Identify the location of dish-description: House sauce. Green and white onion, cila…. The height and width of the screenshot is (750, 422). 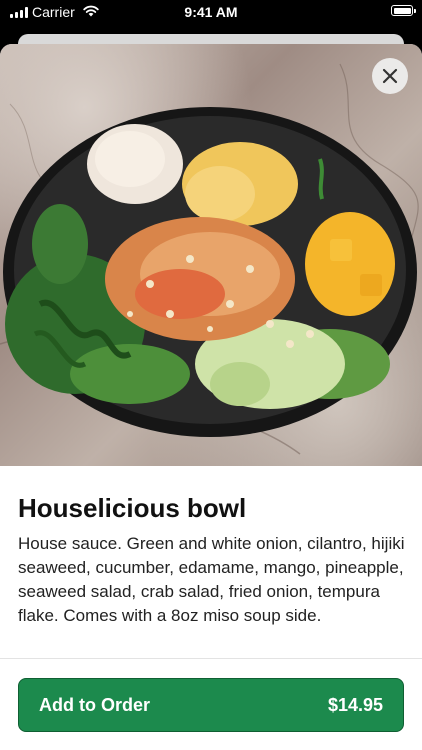
(211, 579).